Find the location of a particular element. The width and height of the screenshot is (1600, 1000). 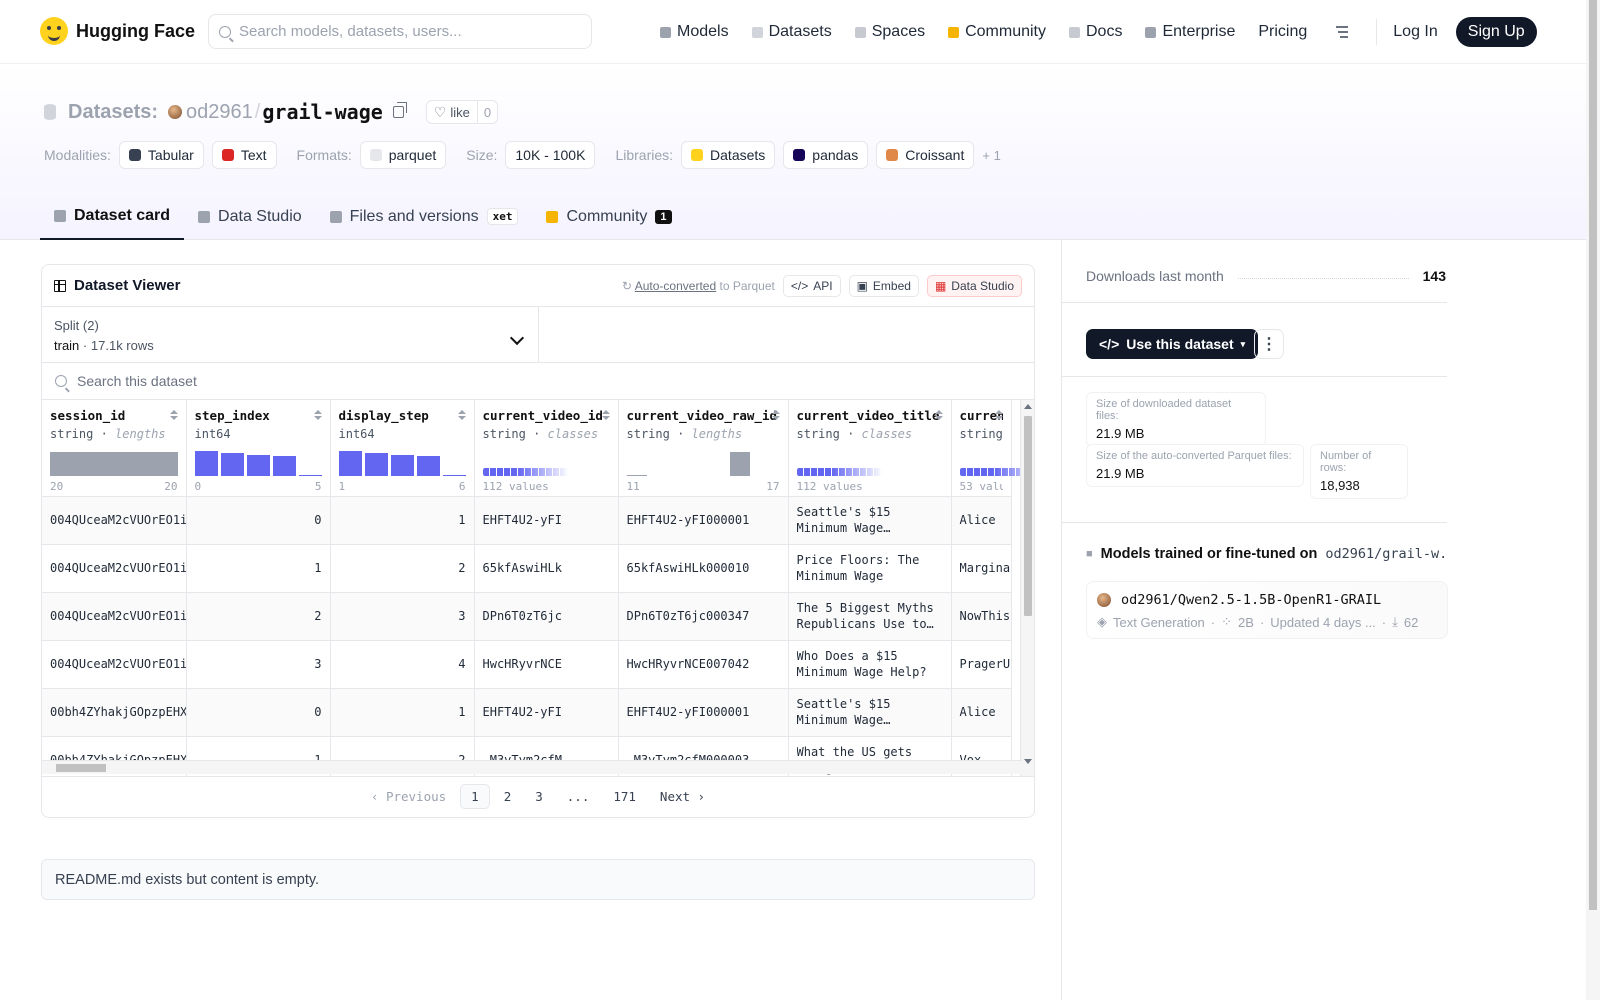

table-cell: NowThis is located at coordinates (981, 616).